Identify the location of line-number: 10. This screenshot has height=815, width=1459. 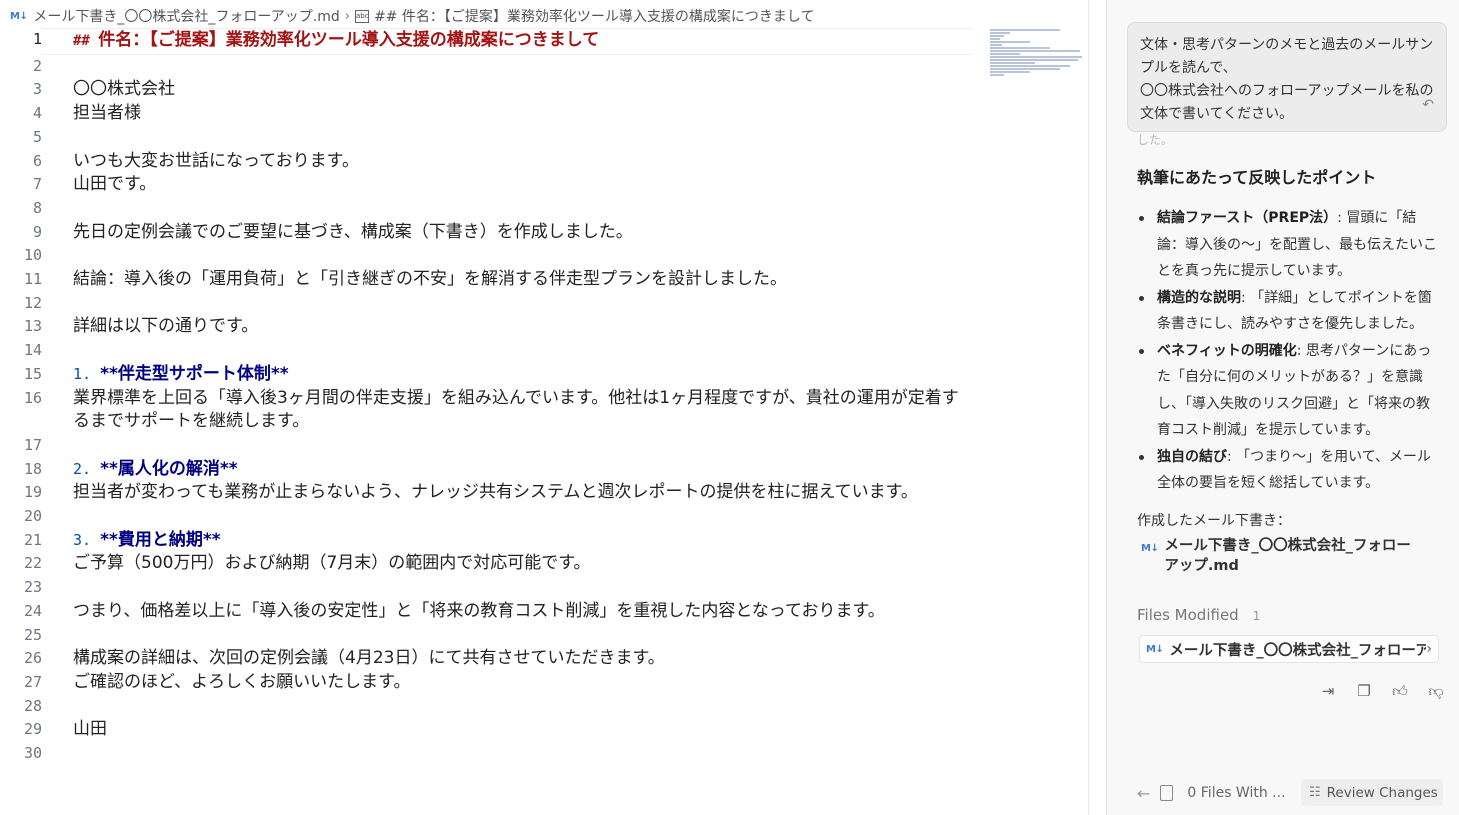
(32, 255).